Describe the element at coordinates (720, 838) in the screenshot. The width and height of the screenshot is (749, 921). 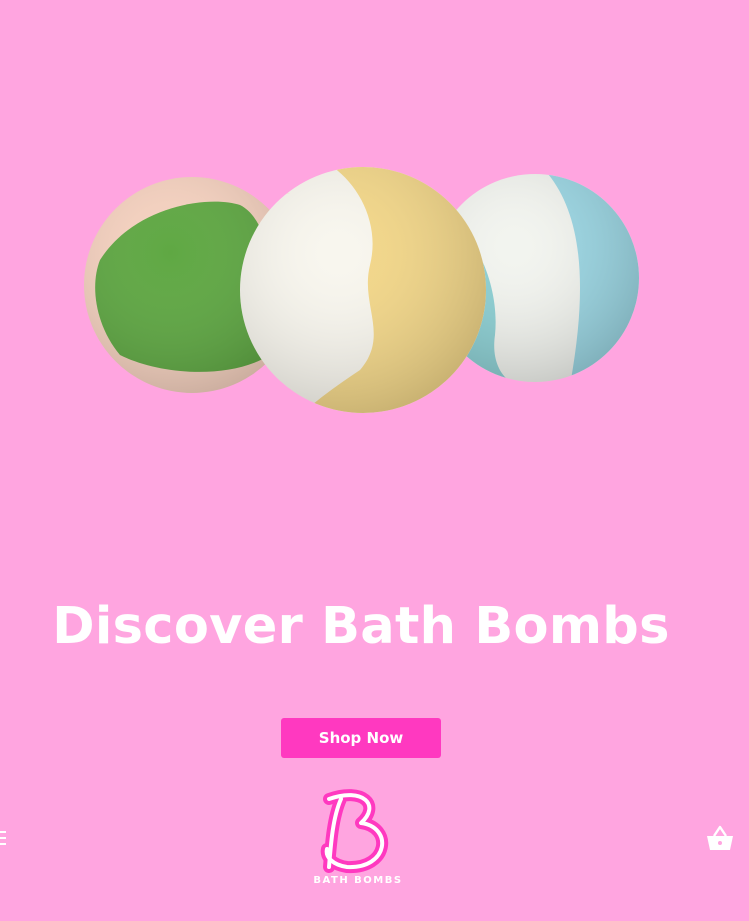
I see `shopping-basket-icon` at that location.